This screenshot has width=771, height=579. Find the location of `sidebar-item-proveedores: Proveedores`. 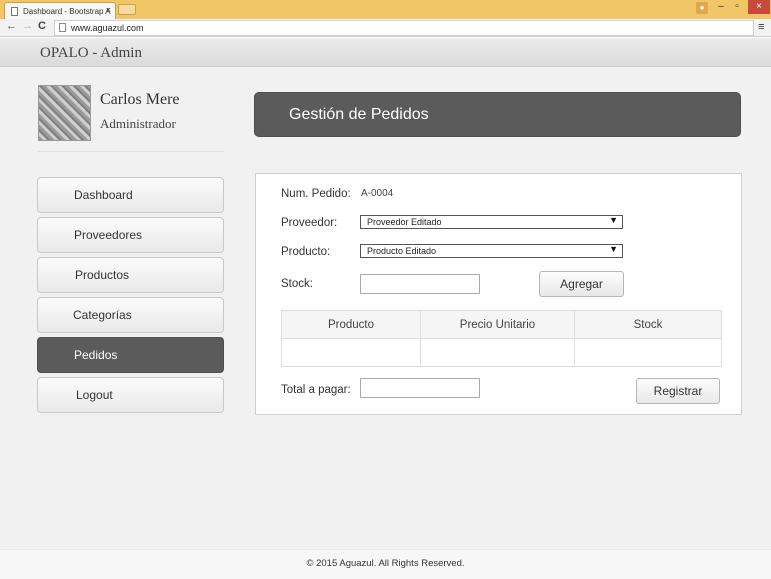

sidebar-item-proveedores: Proveedores is located at coordinates (130, 235).